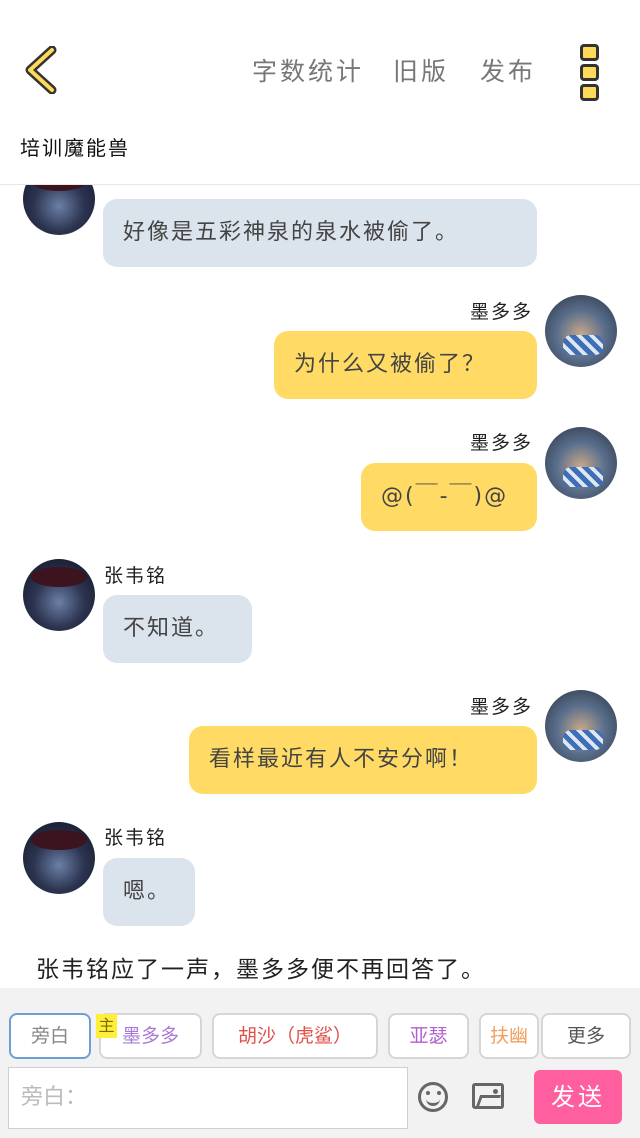  Describe the element at coordinates (42, 70) in the screenshot. I see `back-chevron-icon` at that location.